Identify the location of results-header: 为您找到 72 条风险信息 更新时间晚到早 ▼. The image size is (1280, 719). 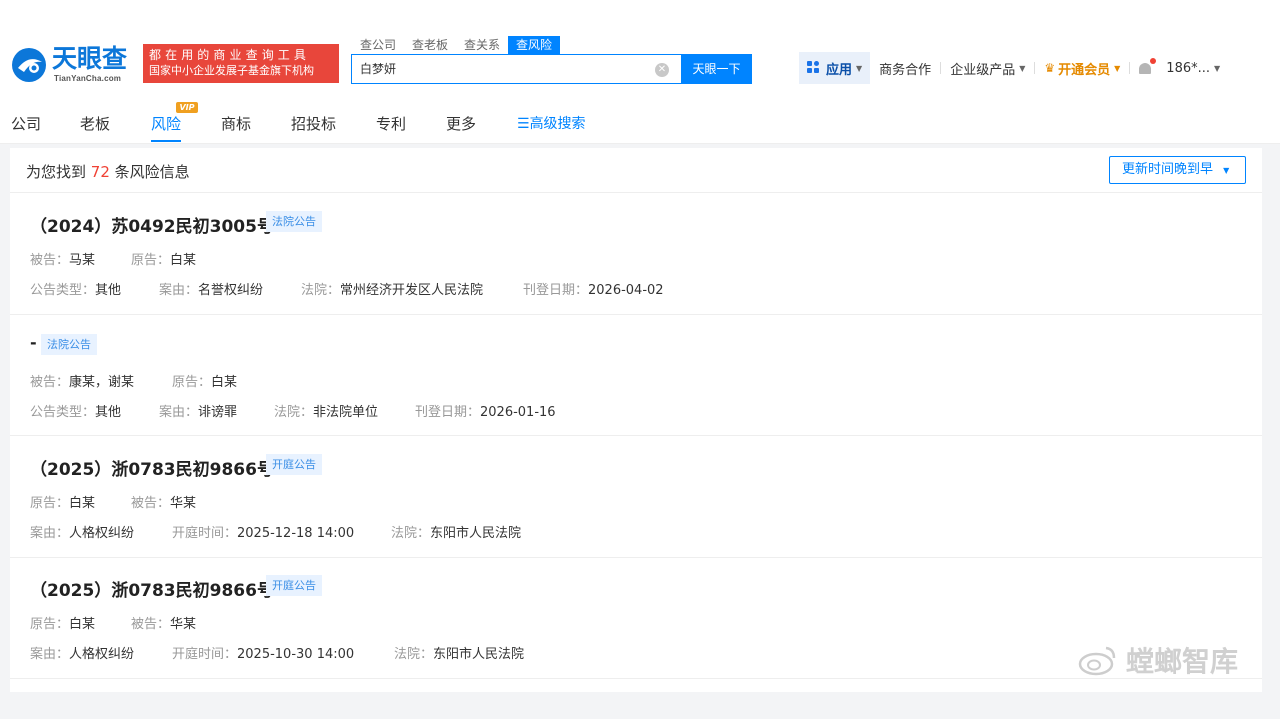
(636, 170).